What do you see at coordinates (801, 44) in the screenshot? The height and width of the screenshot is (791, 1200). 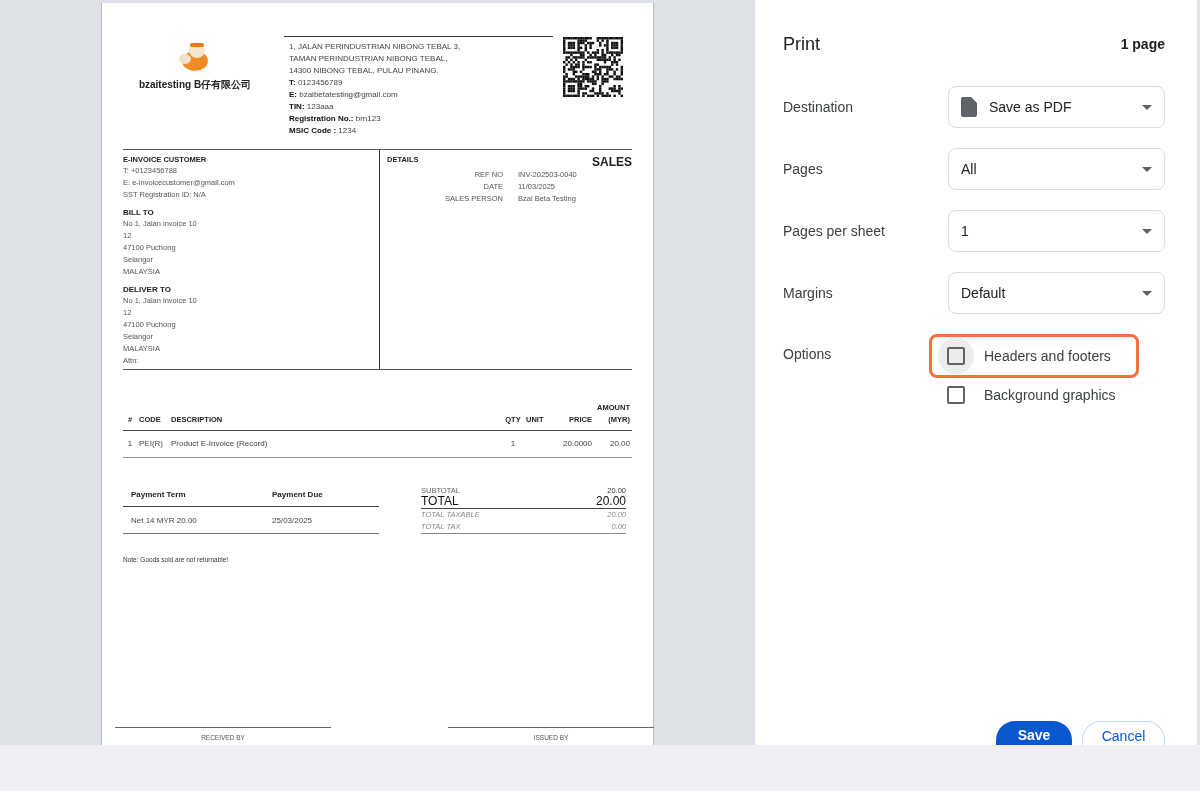 I see `dialog-title: Print` at bounding box center [801, 44].